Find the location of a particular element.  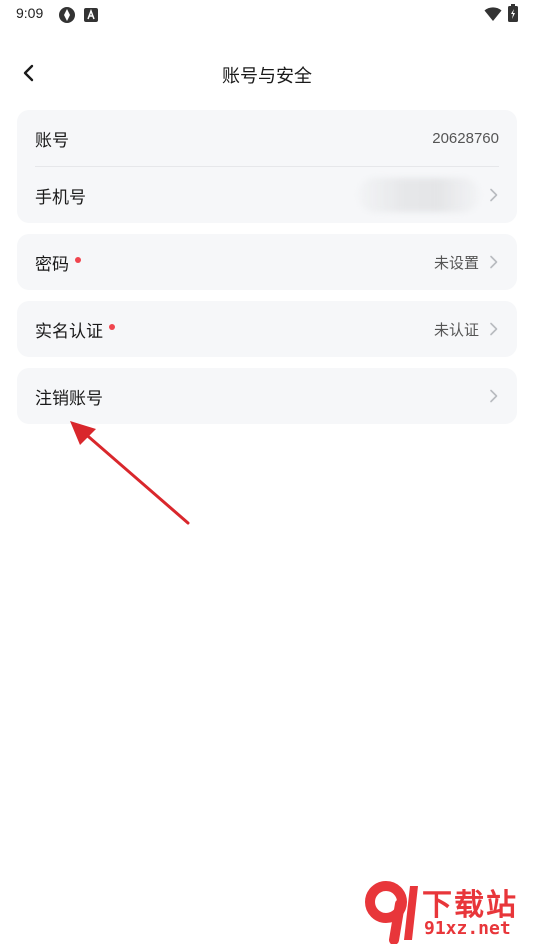

realname-card: 实名认证 未认证 is located at coordinates (267, 329).